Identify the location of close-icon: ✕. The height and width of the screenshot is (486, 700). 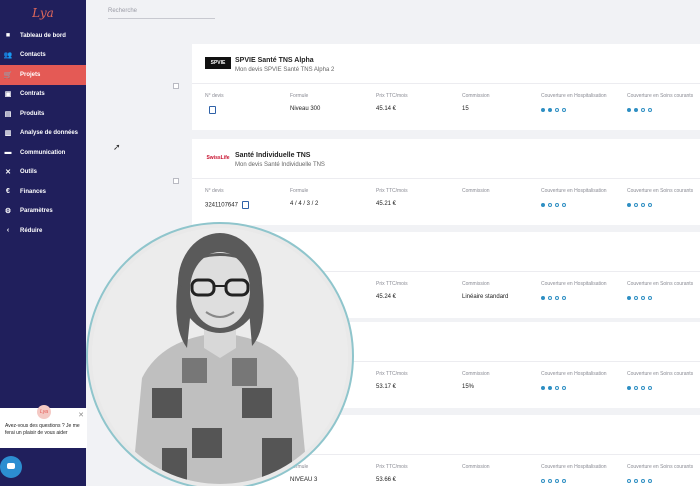
(81, 415).